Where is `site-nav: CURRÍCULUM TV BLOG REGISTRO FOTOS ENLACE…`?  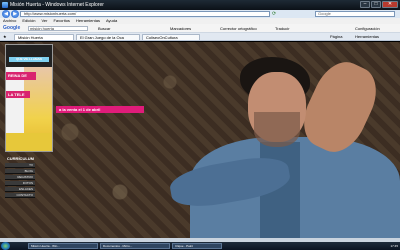 site-nav: CURRÍCULUM TV BLOG REGISTRO FOTOS ENLACE… is located at coordinates (20, 177).